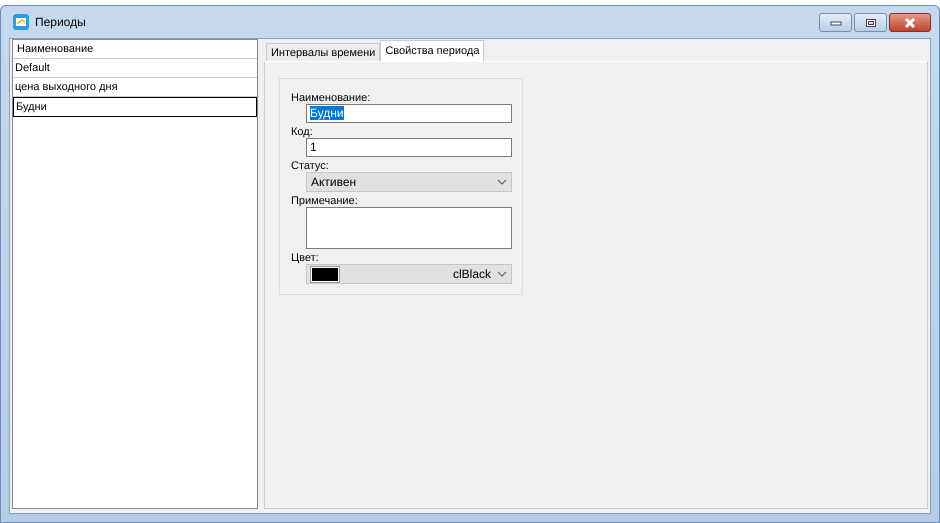 The width and height of the screenshot is (940, 523). I want to click on status-dropdown: Активен, so click(409, 182).